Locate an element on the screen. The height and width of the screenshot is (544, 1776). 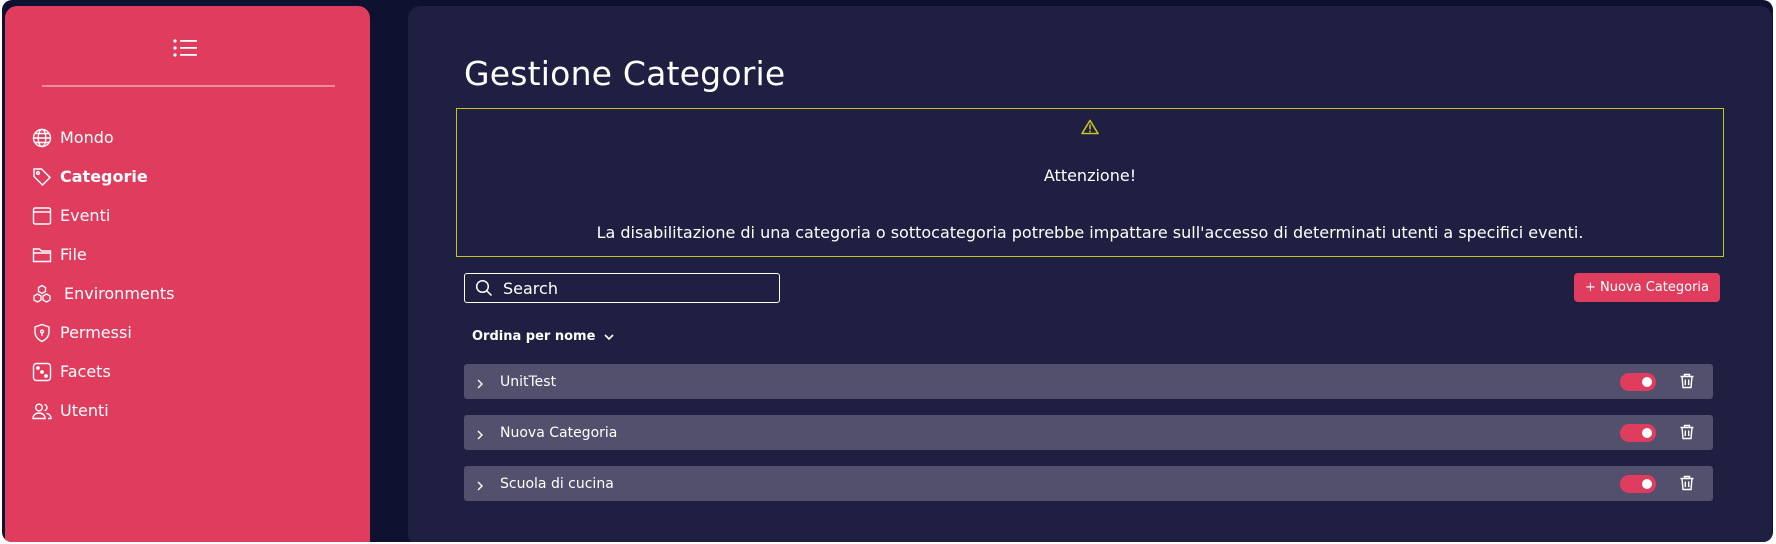
sidebar-item-label: Mondo is located at coordinates (87, 137).